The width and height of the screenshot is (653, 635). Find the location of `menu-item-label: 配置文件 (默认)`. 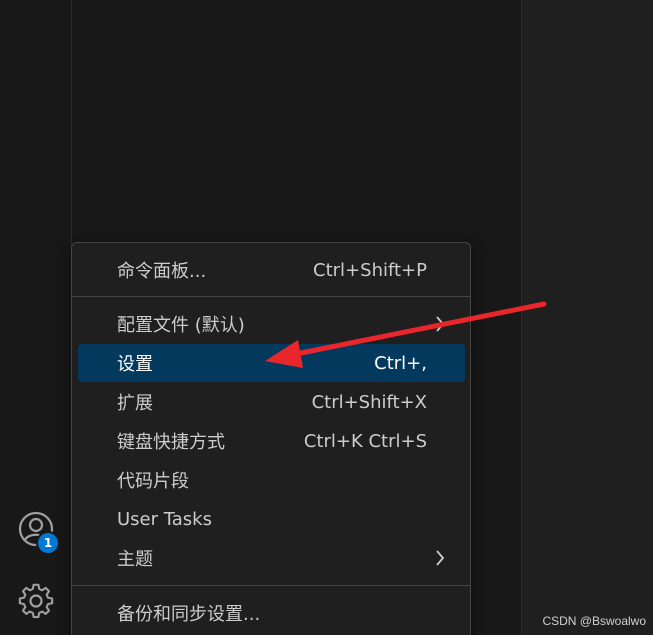

menu-item-label: 配置文件 (默认) is located at coordinates (181, 325).